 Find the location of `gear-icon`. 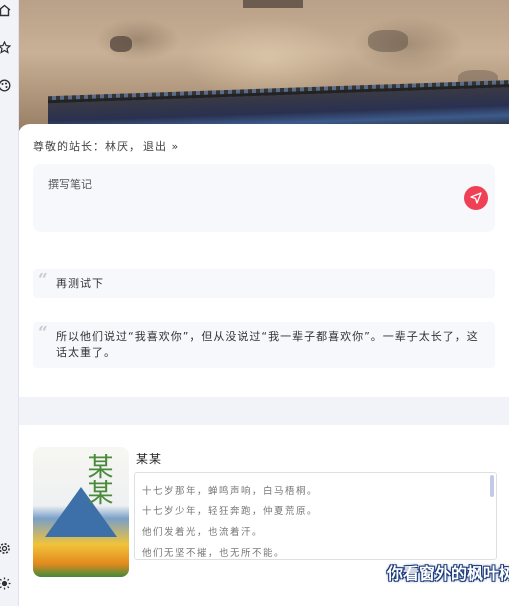

gear-icon is located at coordinates (5, 548).